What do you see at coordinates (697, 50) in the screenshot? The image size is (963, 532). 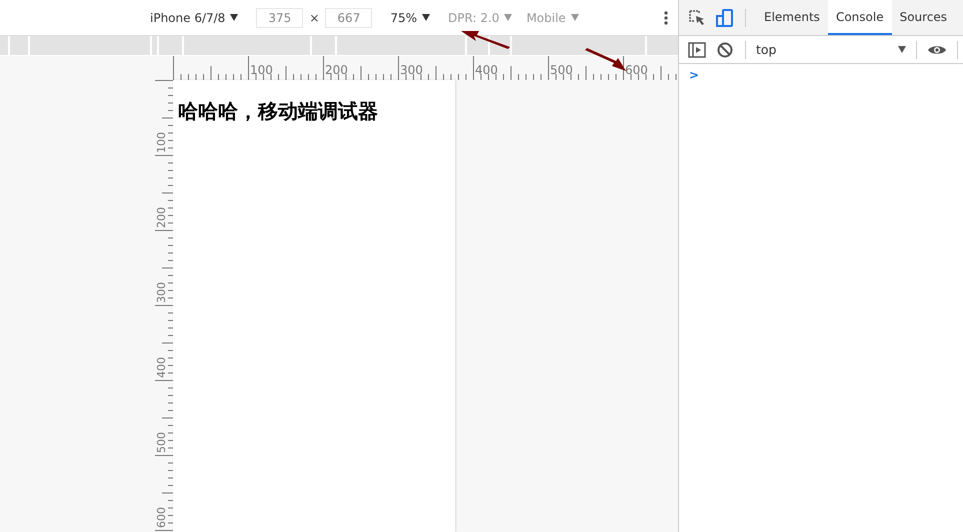 I see `sidebar-toggle-icon` at bounding box center [697, 50].